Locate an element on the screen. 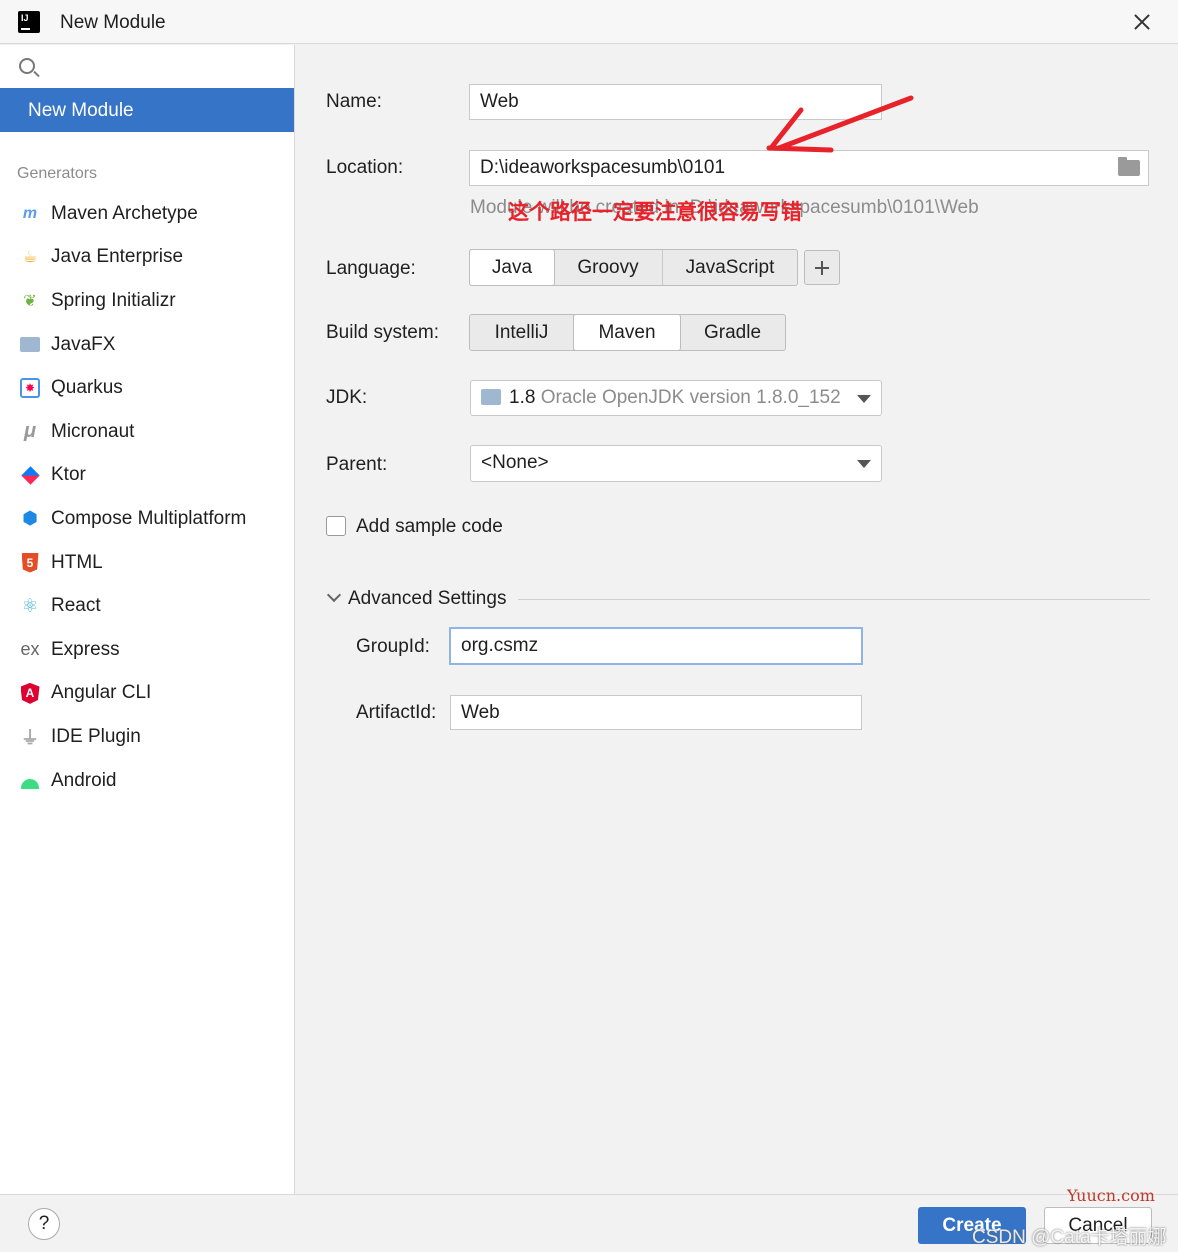 The image size is (1178, 1252). build-option-maven: Maven is located at coordinates (627, 332).